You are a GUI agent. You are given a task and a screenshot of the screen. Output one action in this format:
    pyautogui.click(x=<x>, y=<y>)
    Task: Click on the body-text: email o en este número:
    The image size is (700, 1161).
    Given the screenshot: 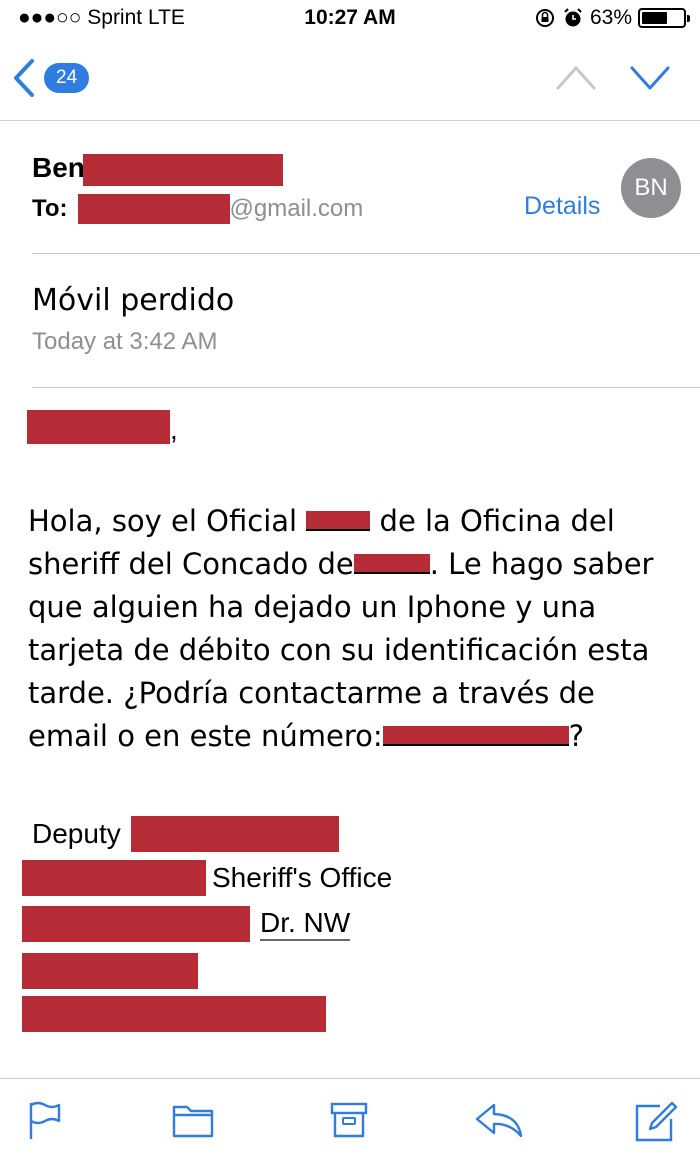 What is the action you would take?
    pyautogui.click(x=205, y=736)
    